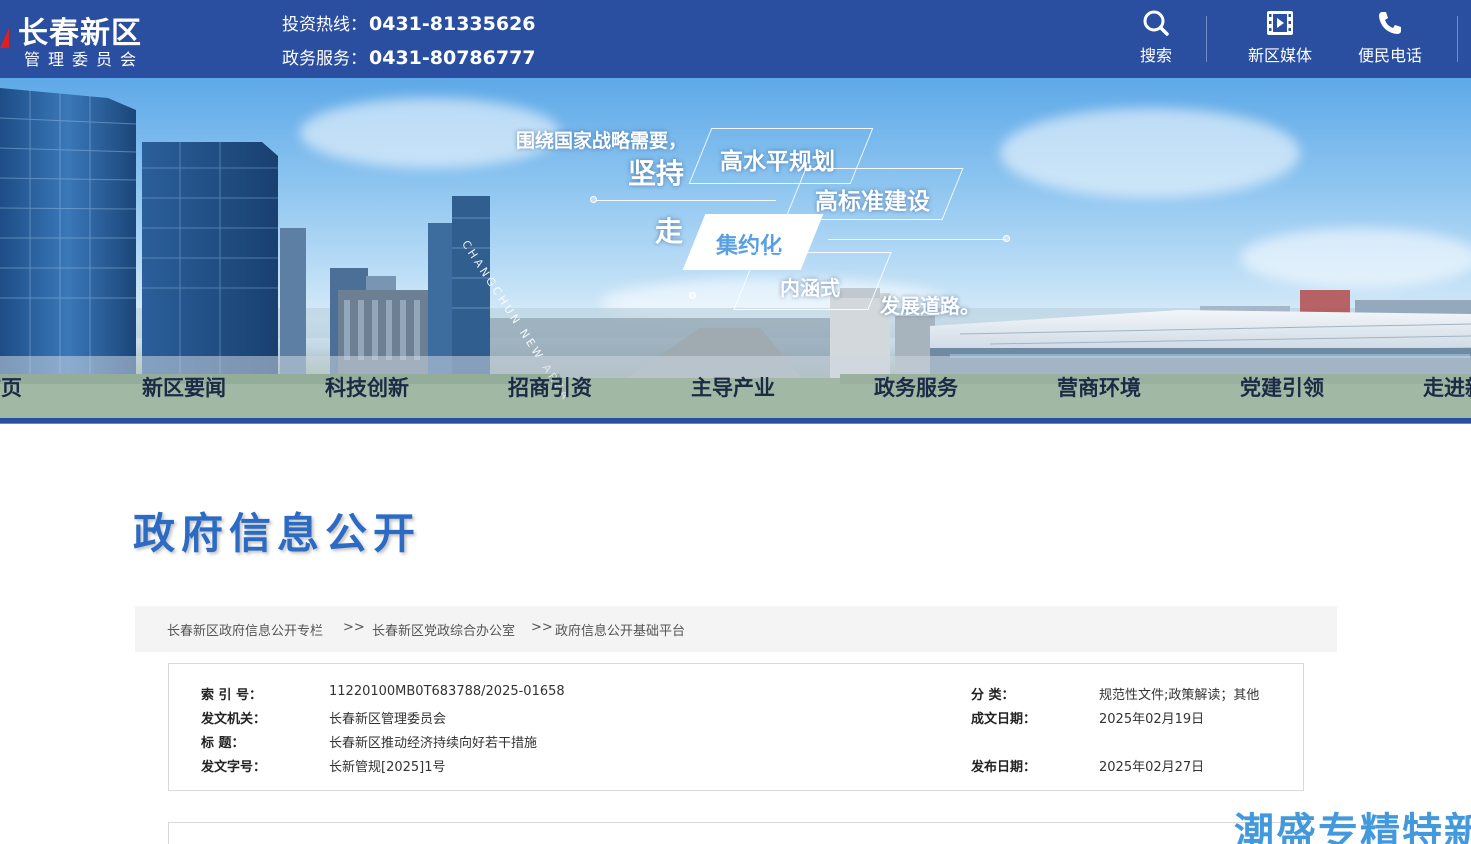  Describe the element at coordinates (810, 288) in the screenshot. I see `banner-slogan-line3: 内涵式` at that location.